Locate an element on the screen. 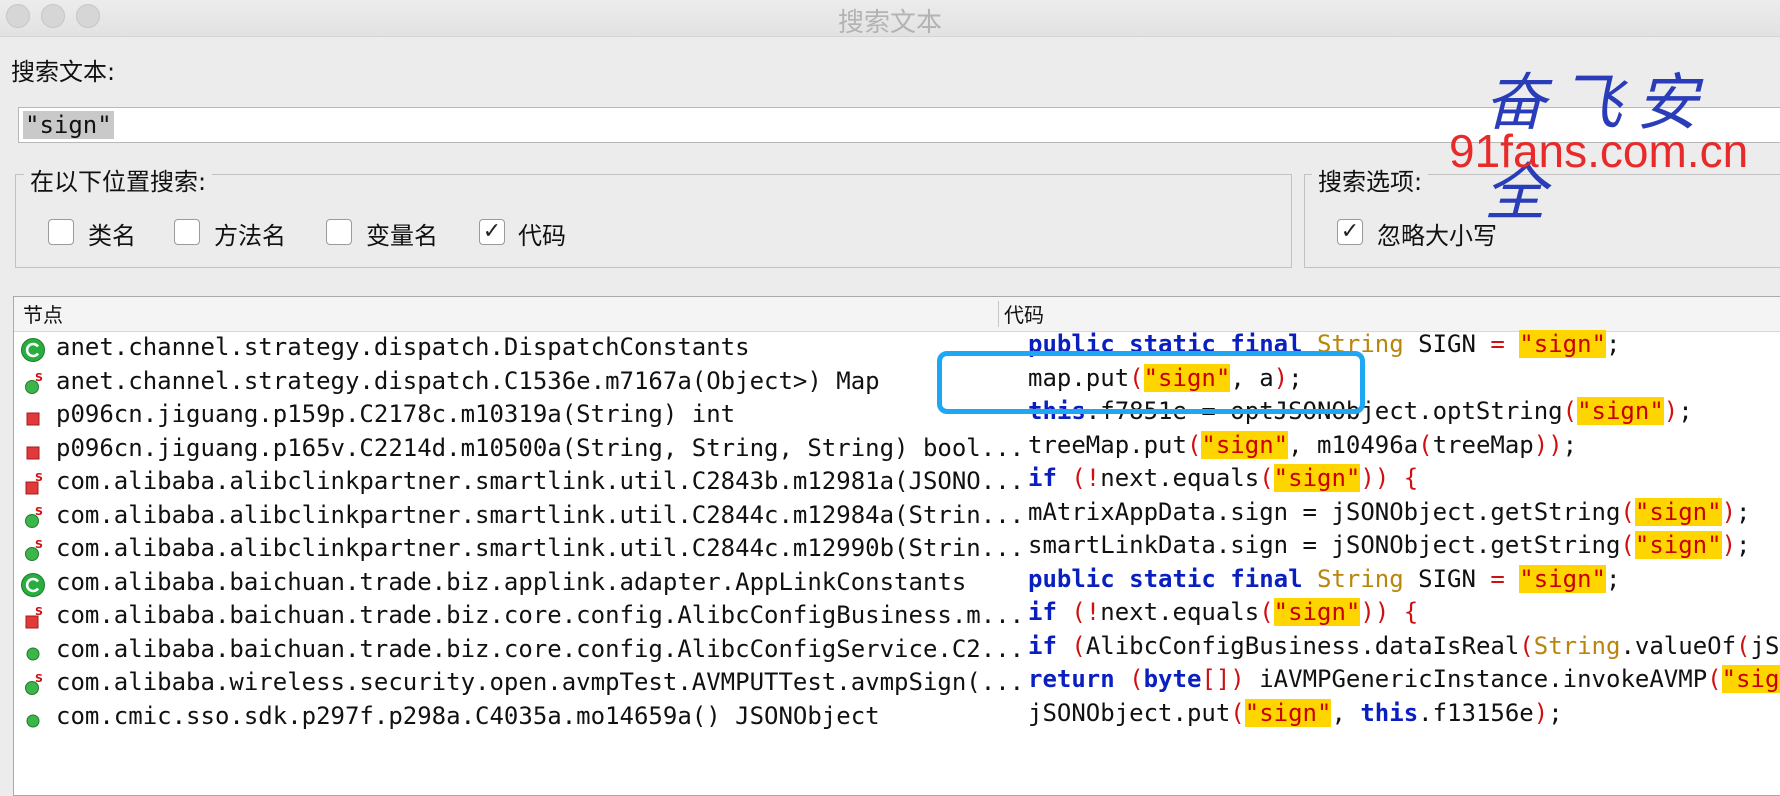  code-checkbox: ✓ is located at coordinates (492, 232).